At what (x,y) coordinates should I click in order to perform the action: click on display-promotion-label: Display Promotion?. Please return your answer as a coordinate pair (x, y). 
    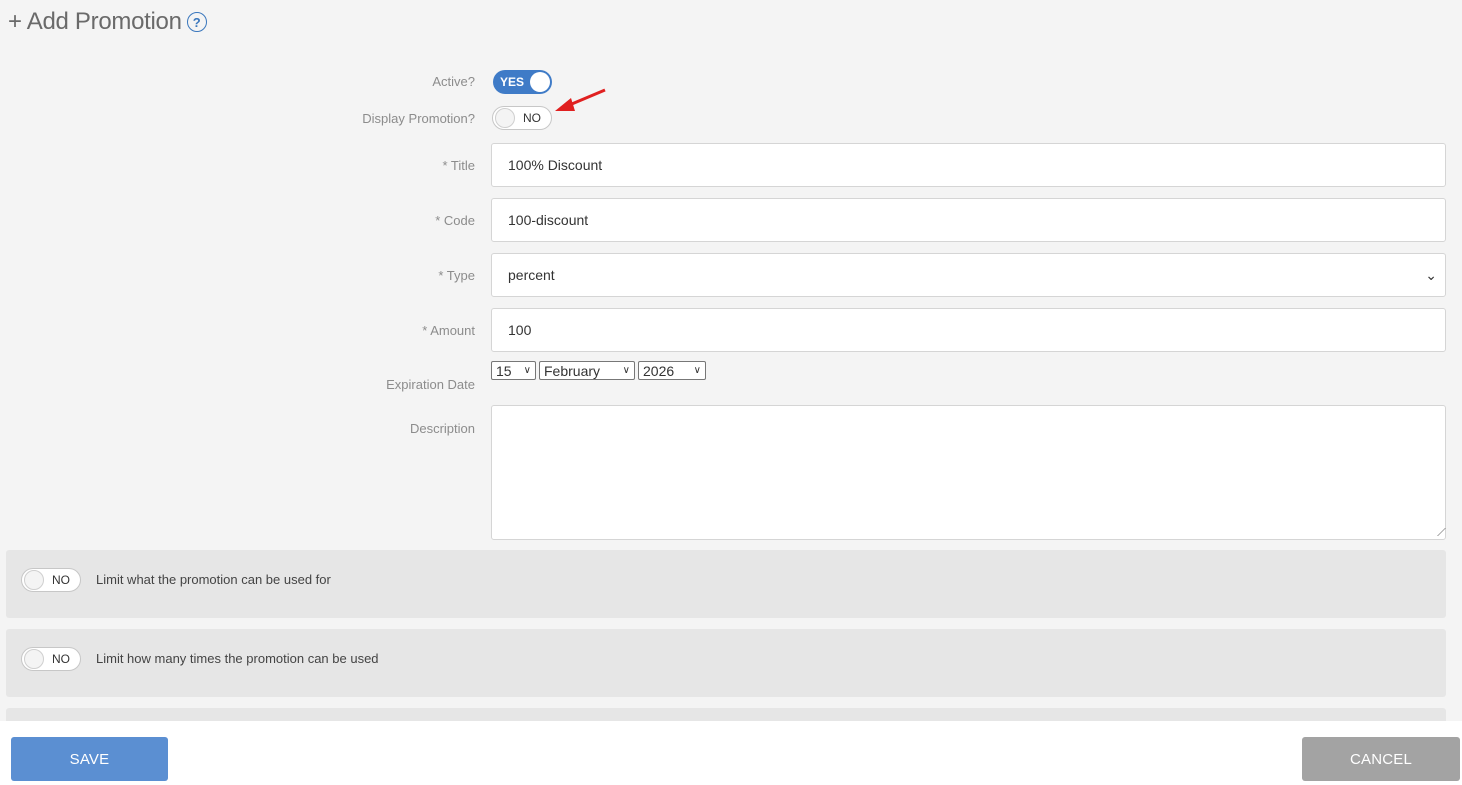
    Looking at the image, I should click on (418, 118).